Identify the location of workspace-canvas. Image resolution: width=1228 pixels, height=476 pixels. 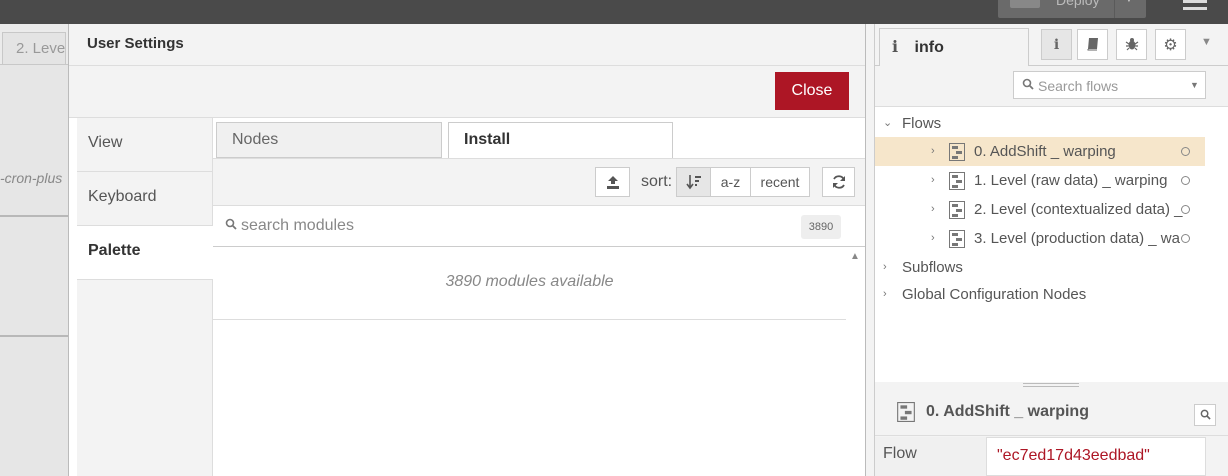
(34, 270).